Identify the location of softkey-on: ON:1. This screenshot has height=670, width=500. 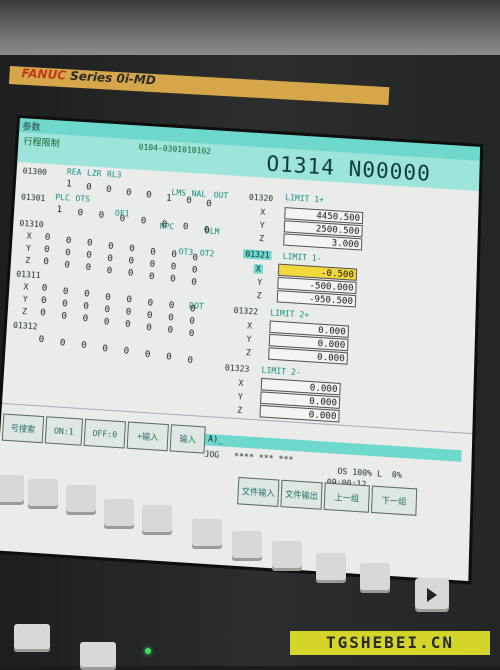
(64, 431).